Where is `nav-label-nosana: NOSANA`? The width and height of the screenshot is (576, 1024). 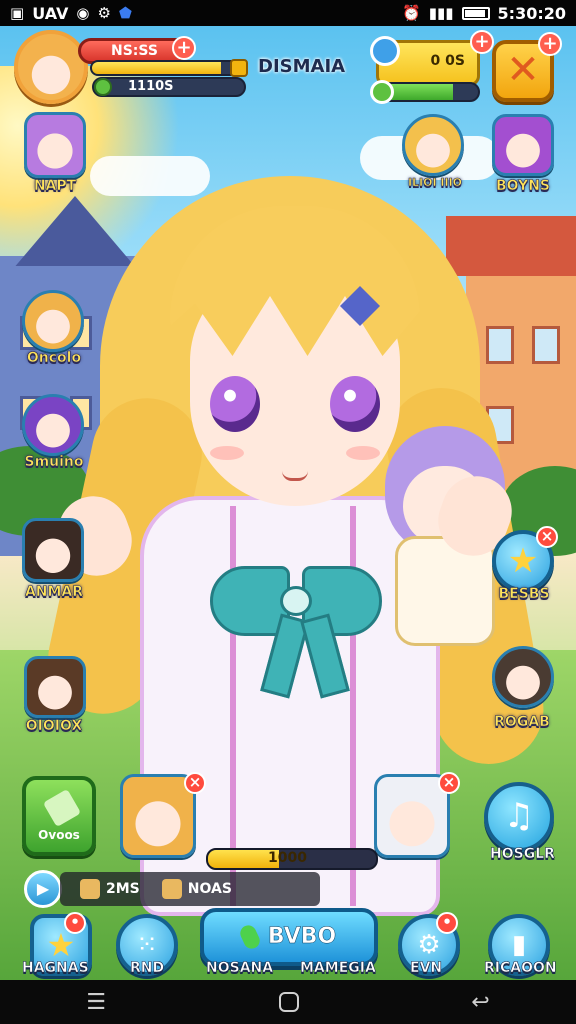
nav-label-nosana: NOSANA is located at coordinates (240, 968).